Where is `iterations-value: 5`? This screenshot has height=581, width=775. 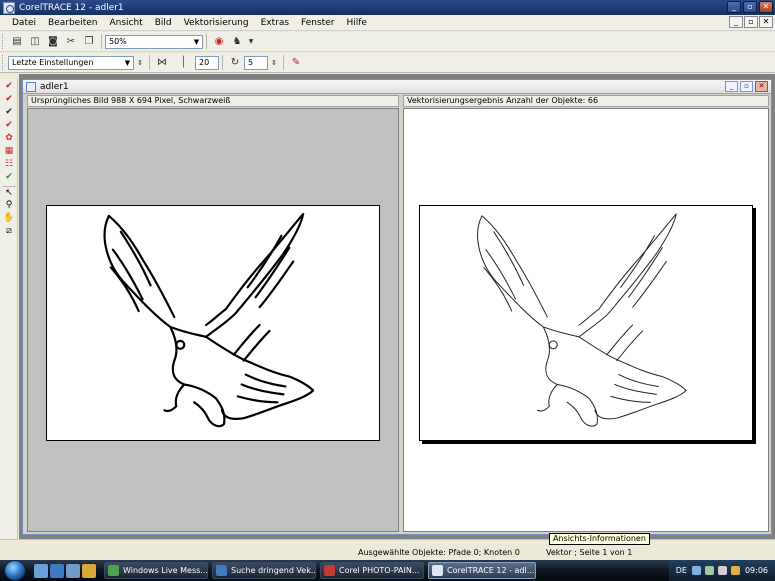 iterations-value: 5 is located at coordinates (256, 62).